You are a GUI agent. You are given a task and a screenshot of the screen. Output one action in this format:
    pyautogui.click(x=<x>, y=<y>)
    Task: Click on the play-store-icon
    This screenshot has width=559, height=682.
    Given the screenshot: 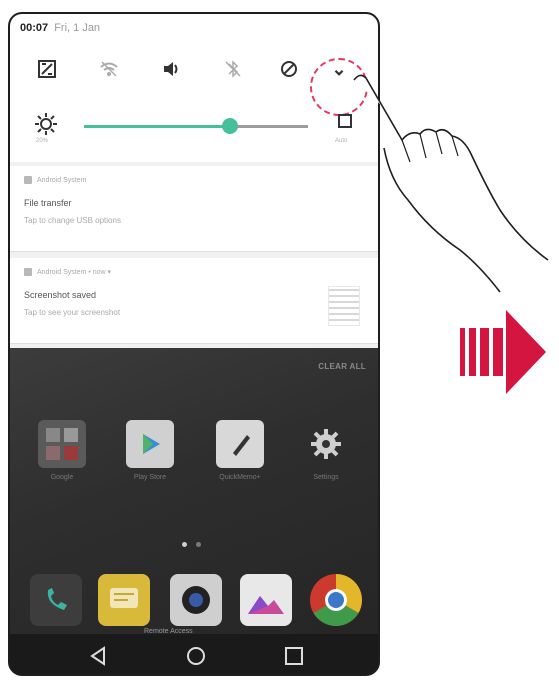 What is the action you would take?
    pyautogui.click(x=150, y=444)
    